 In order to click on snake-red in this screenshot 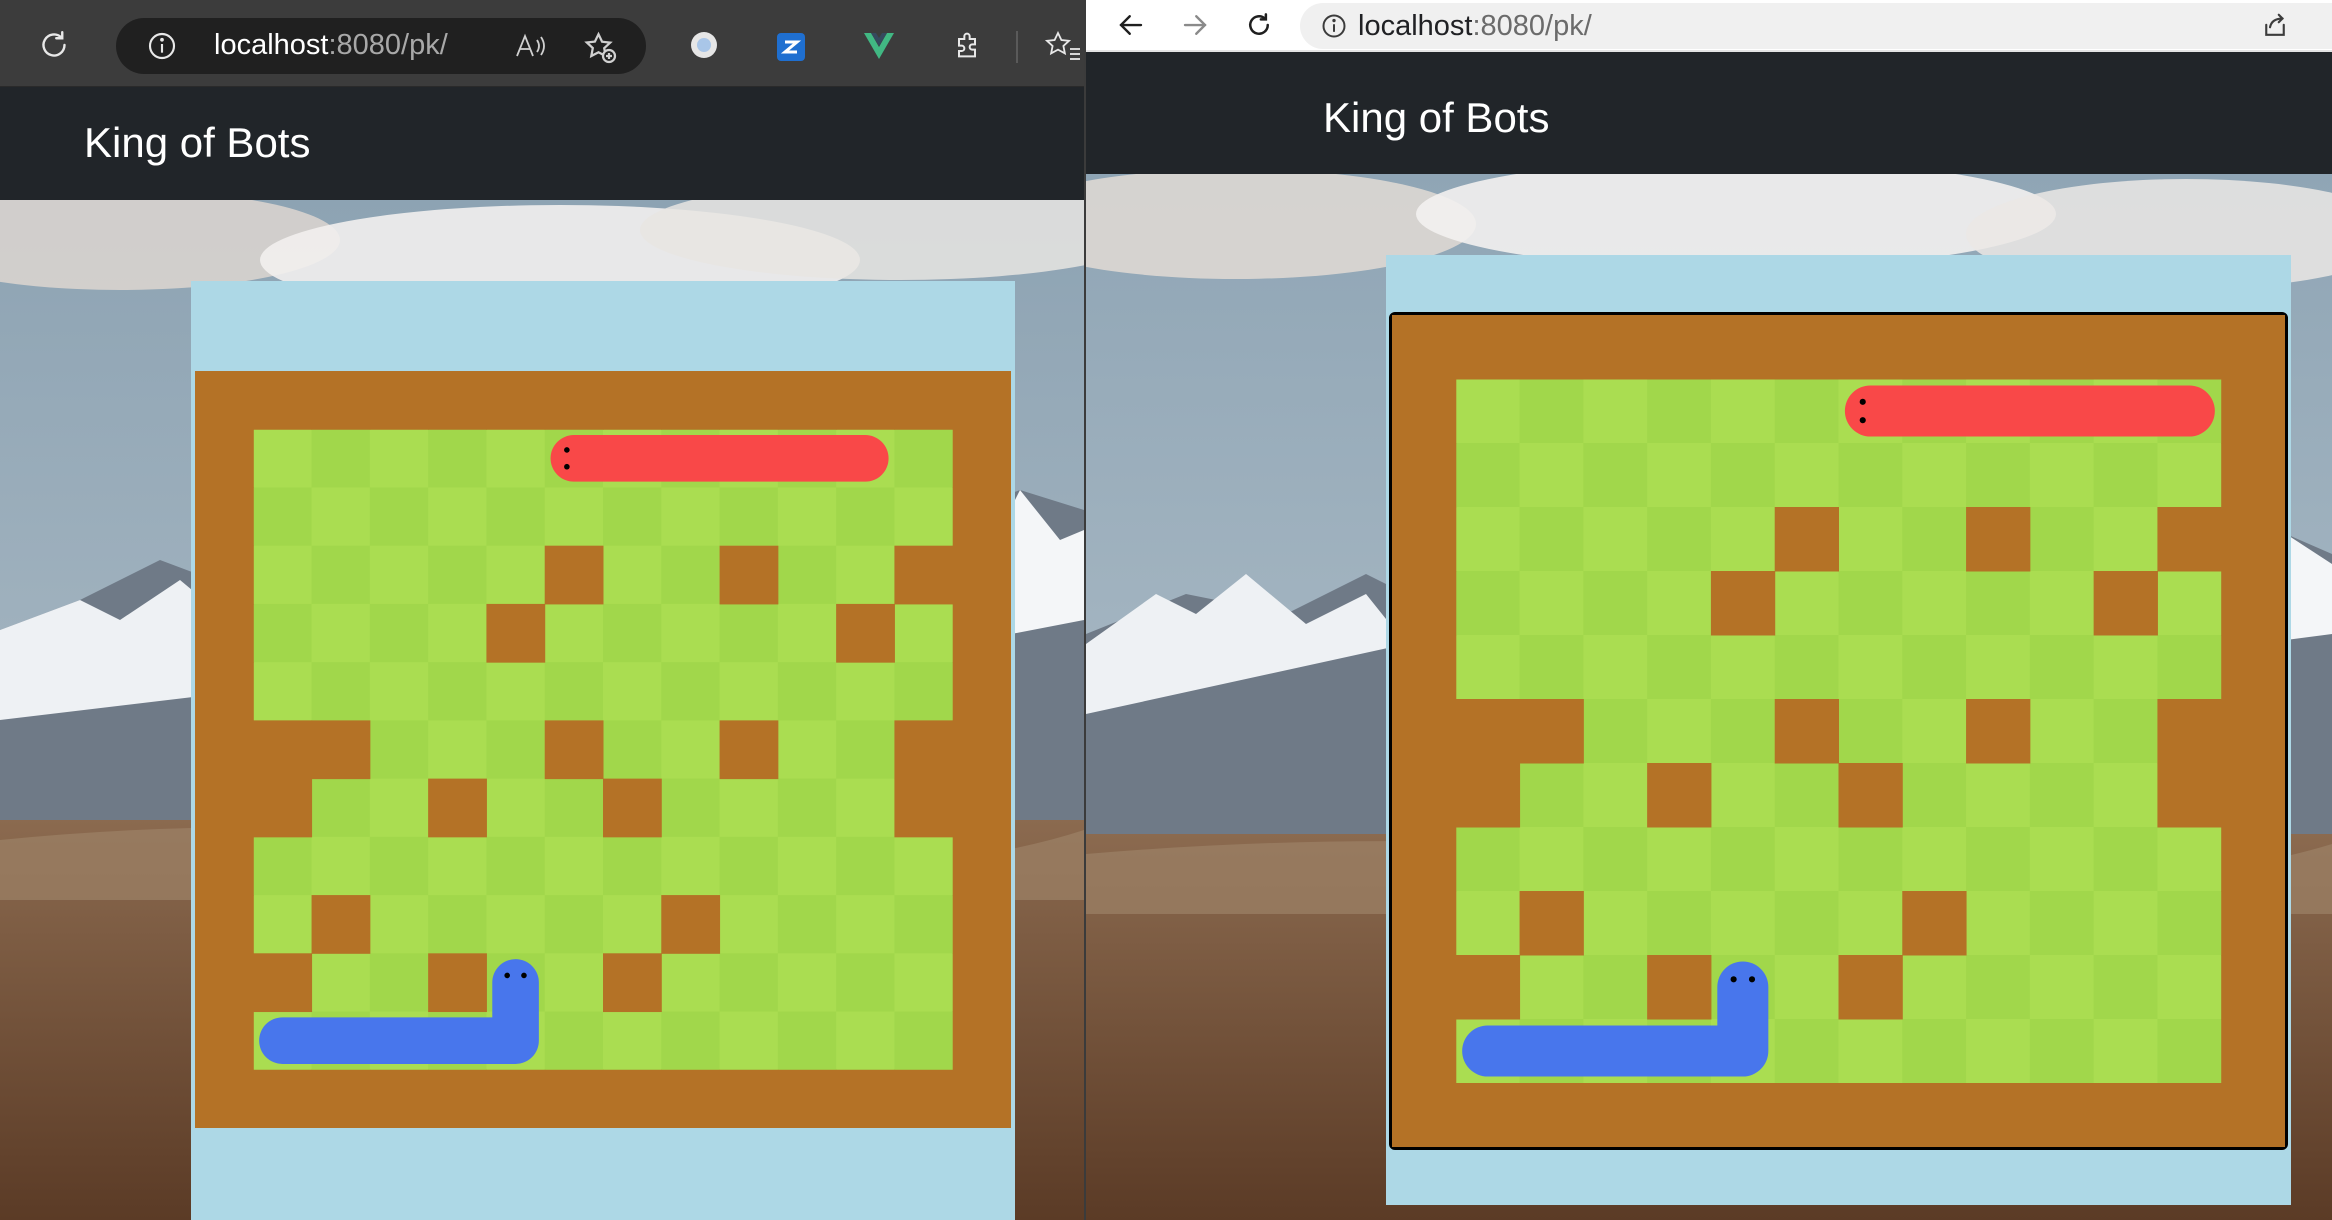, I will do `click(2029, 411)`.